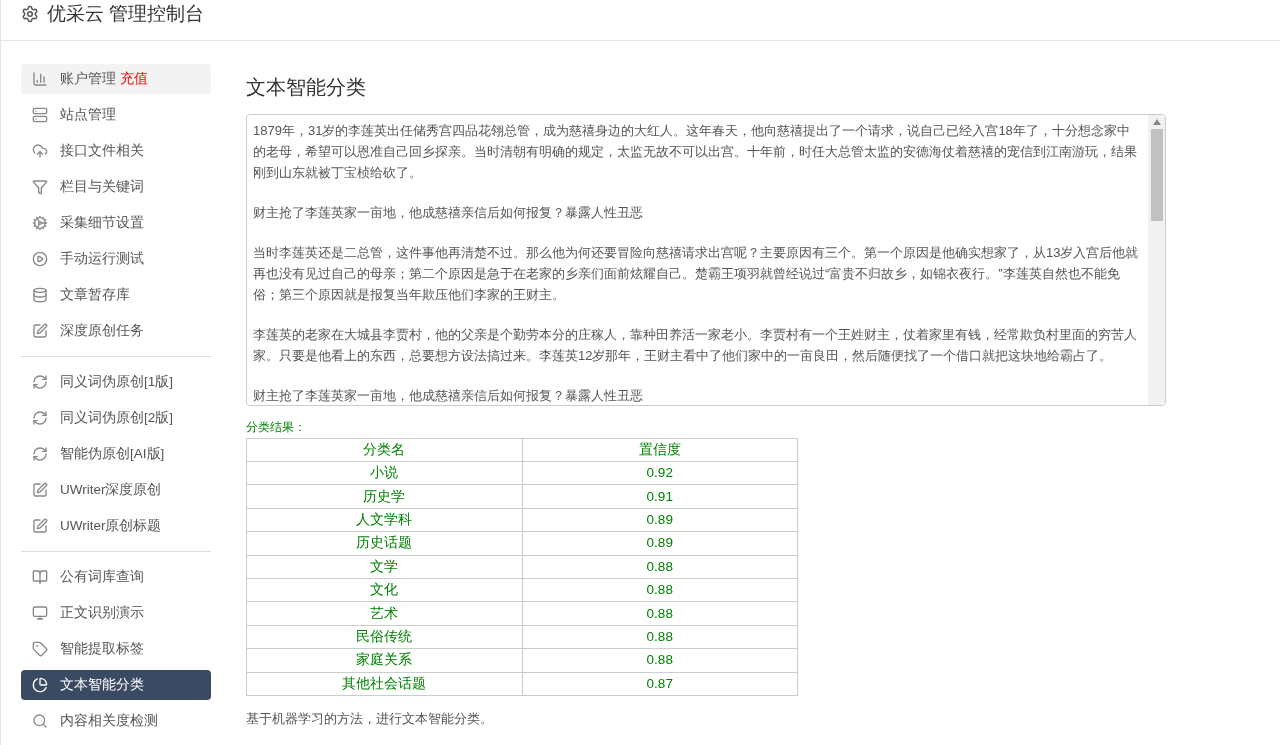  Describe the element at coordinates (102, 684) in the screenshot. I see `sidebar-label: 文本智能分类` at that location.